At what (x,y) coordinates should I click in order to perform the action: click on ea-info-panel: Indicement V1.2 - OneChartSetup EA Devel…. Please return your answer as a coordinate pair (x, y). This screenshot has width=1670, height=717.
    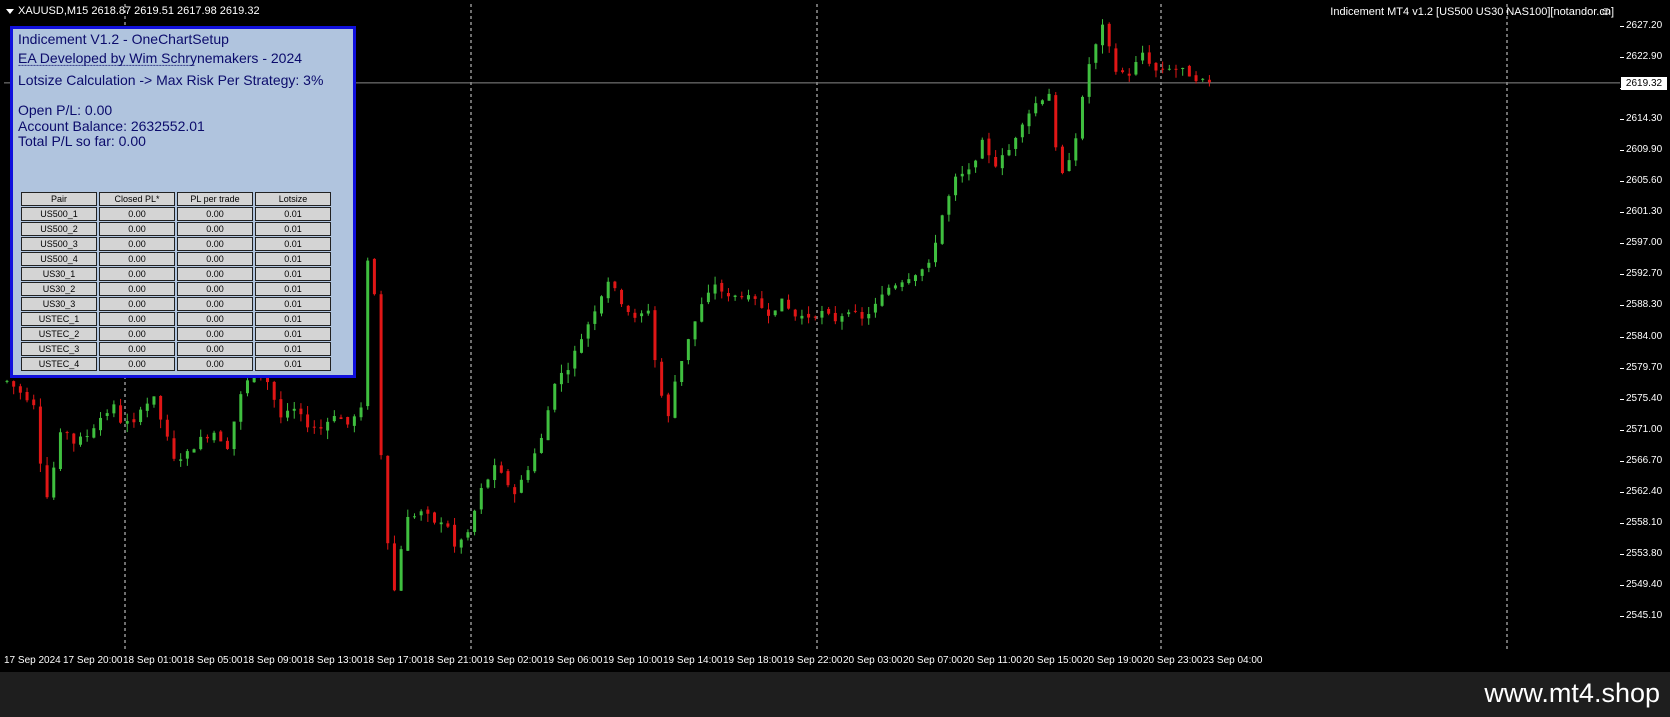
    Looking at the image, I should click on (183, 202).